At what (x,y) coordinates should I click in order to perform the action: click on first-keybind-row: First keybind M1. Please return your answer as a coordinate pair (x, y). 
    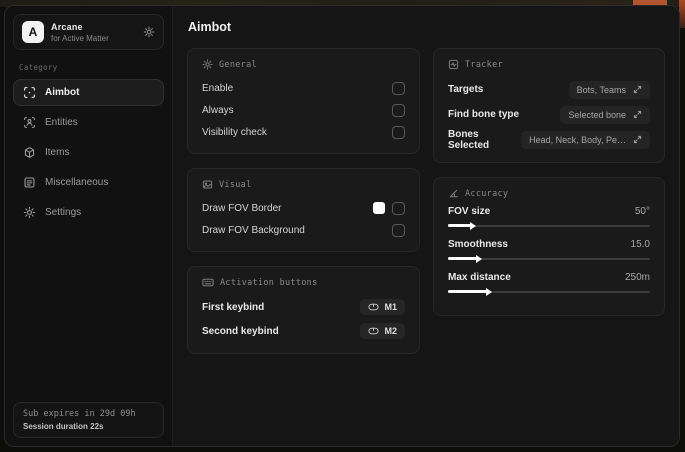
    Looking at the image, I should click on (303, 307).